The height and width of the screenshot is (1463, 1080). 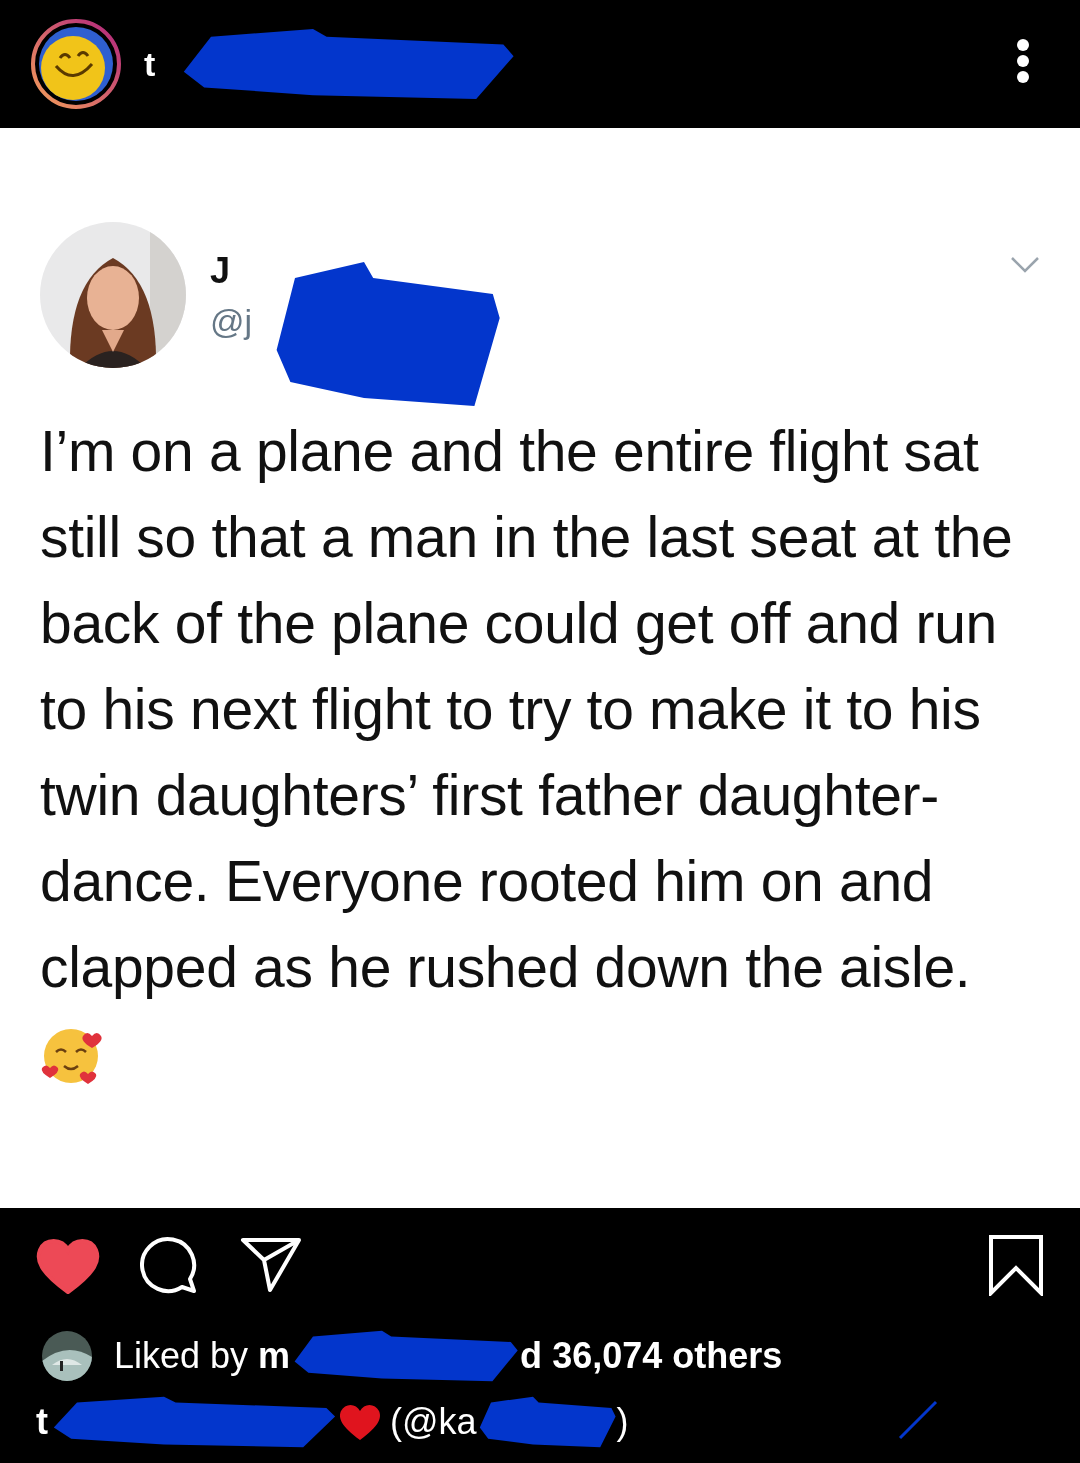 What do you see at coordinates (271, 1265) in the screenshot?
I see `send-icon` at bounding box center [271, 1265].